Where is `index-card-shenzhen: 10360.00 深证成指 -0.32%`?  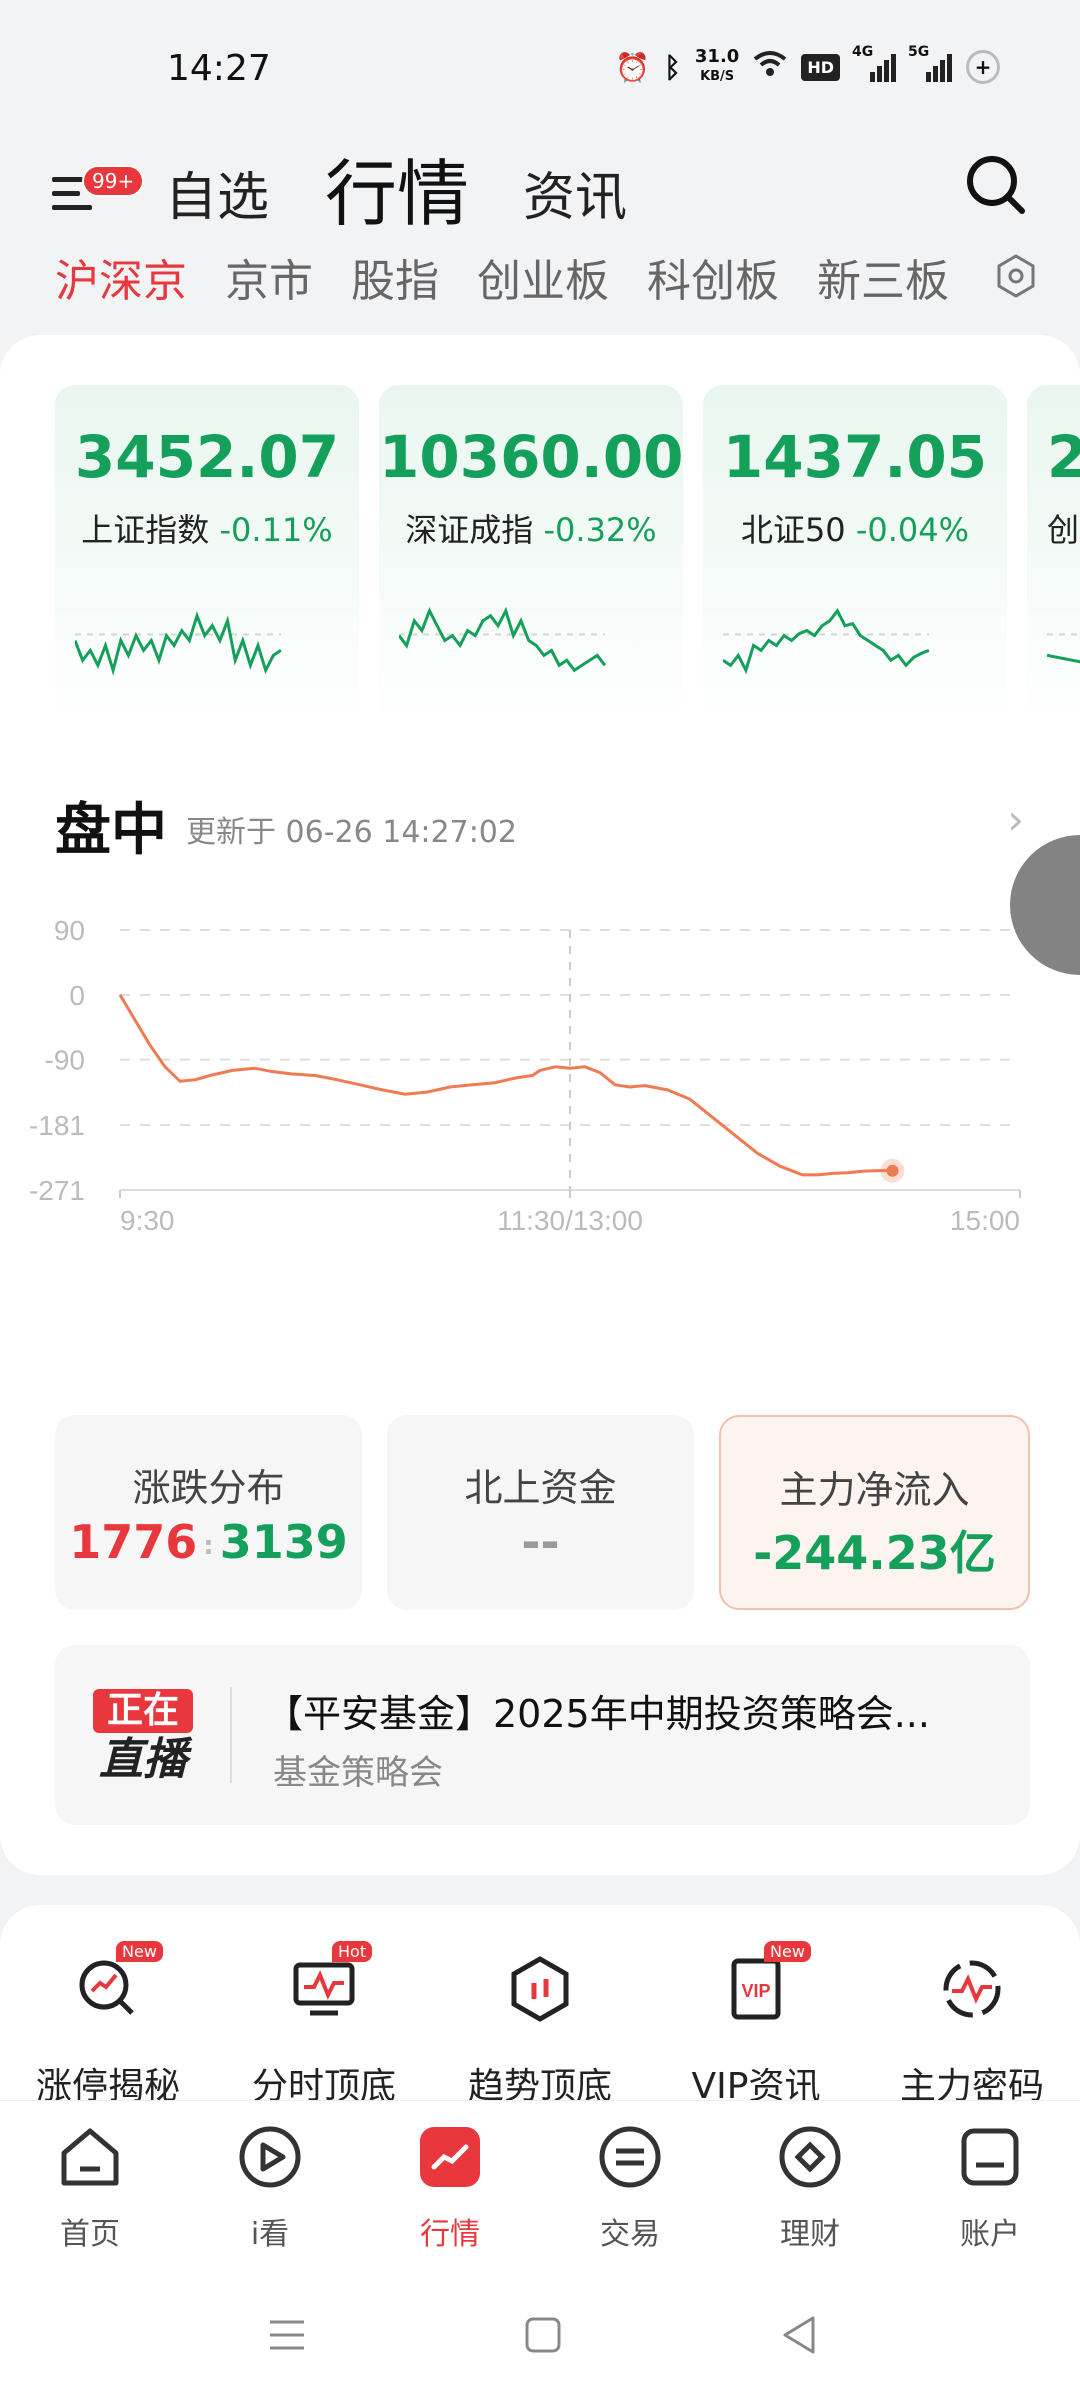
index-card-shenzhen: 10360.00 深证成指 -0.32% is located at coordinates (531, 555).